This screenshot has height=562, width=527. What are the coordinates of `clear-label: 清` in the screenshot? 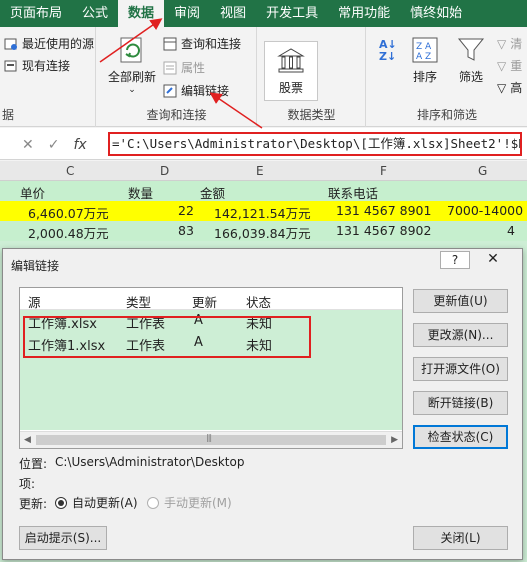 It's located at (516, 44).